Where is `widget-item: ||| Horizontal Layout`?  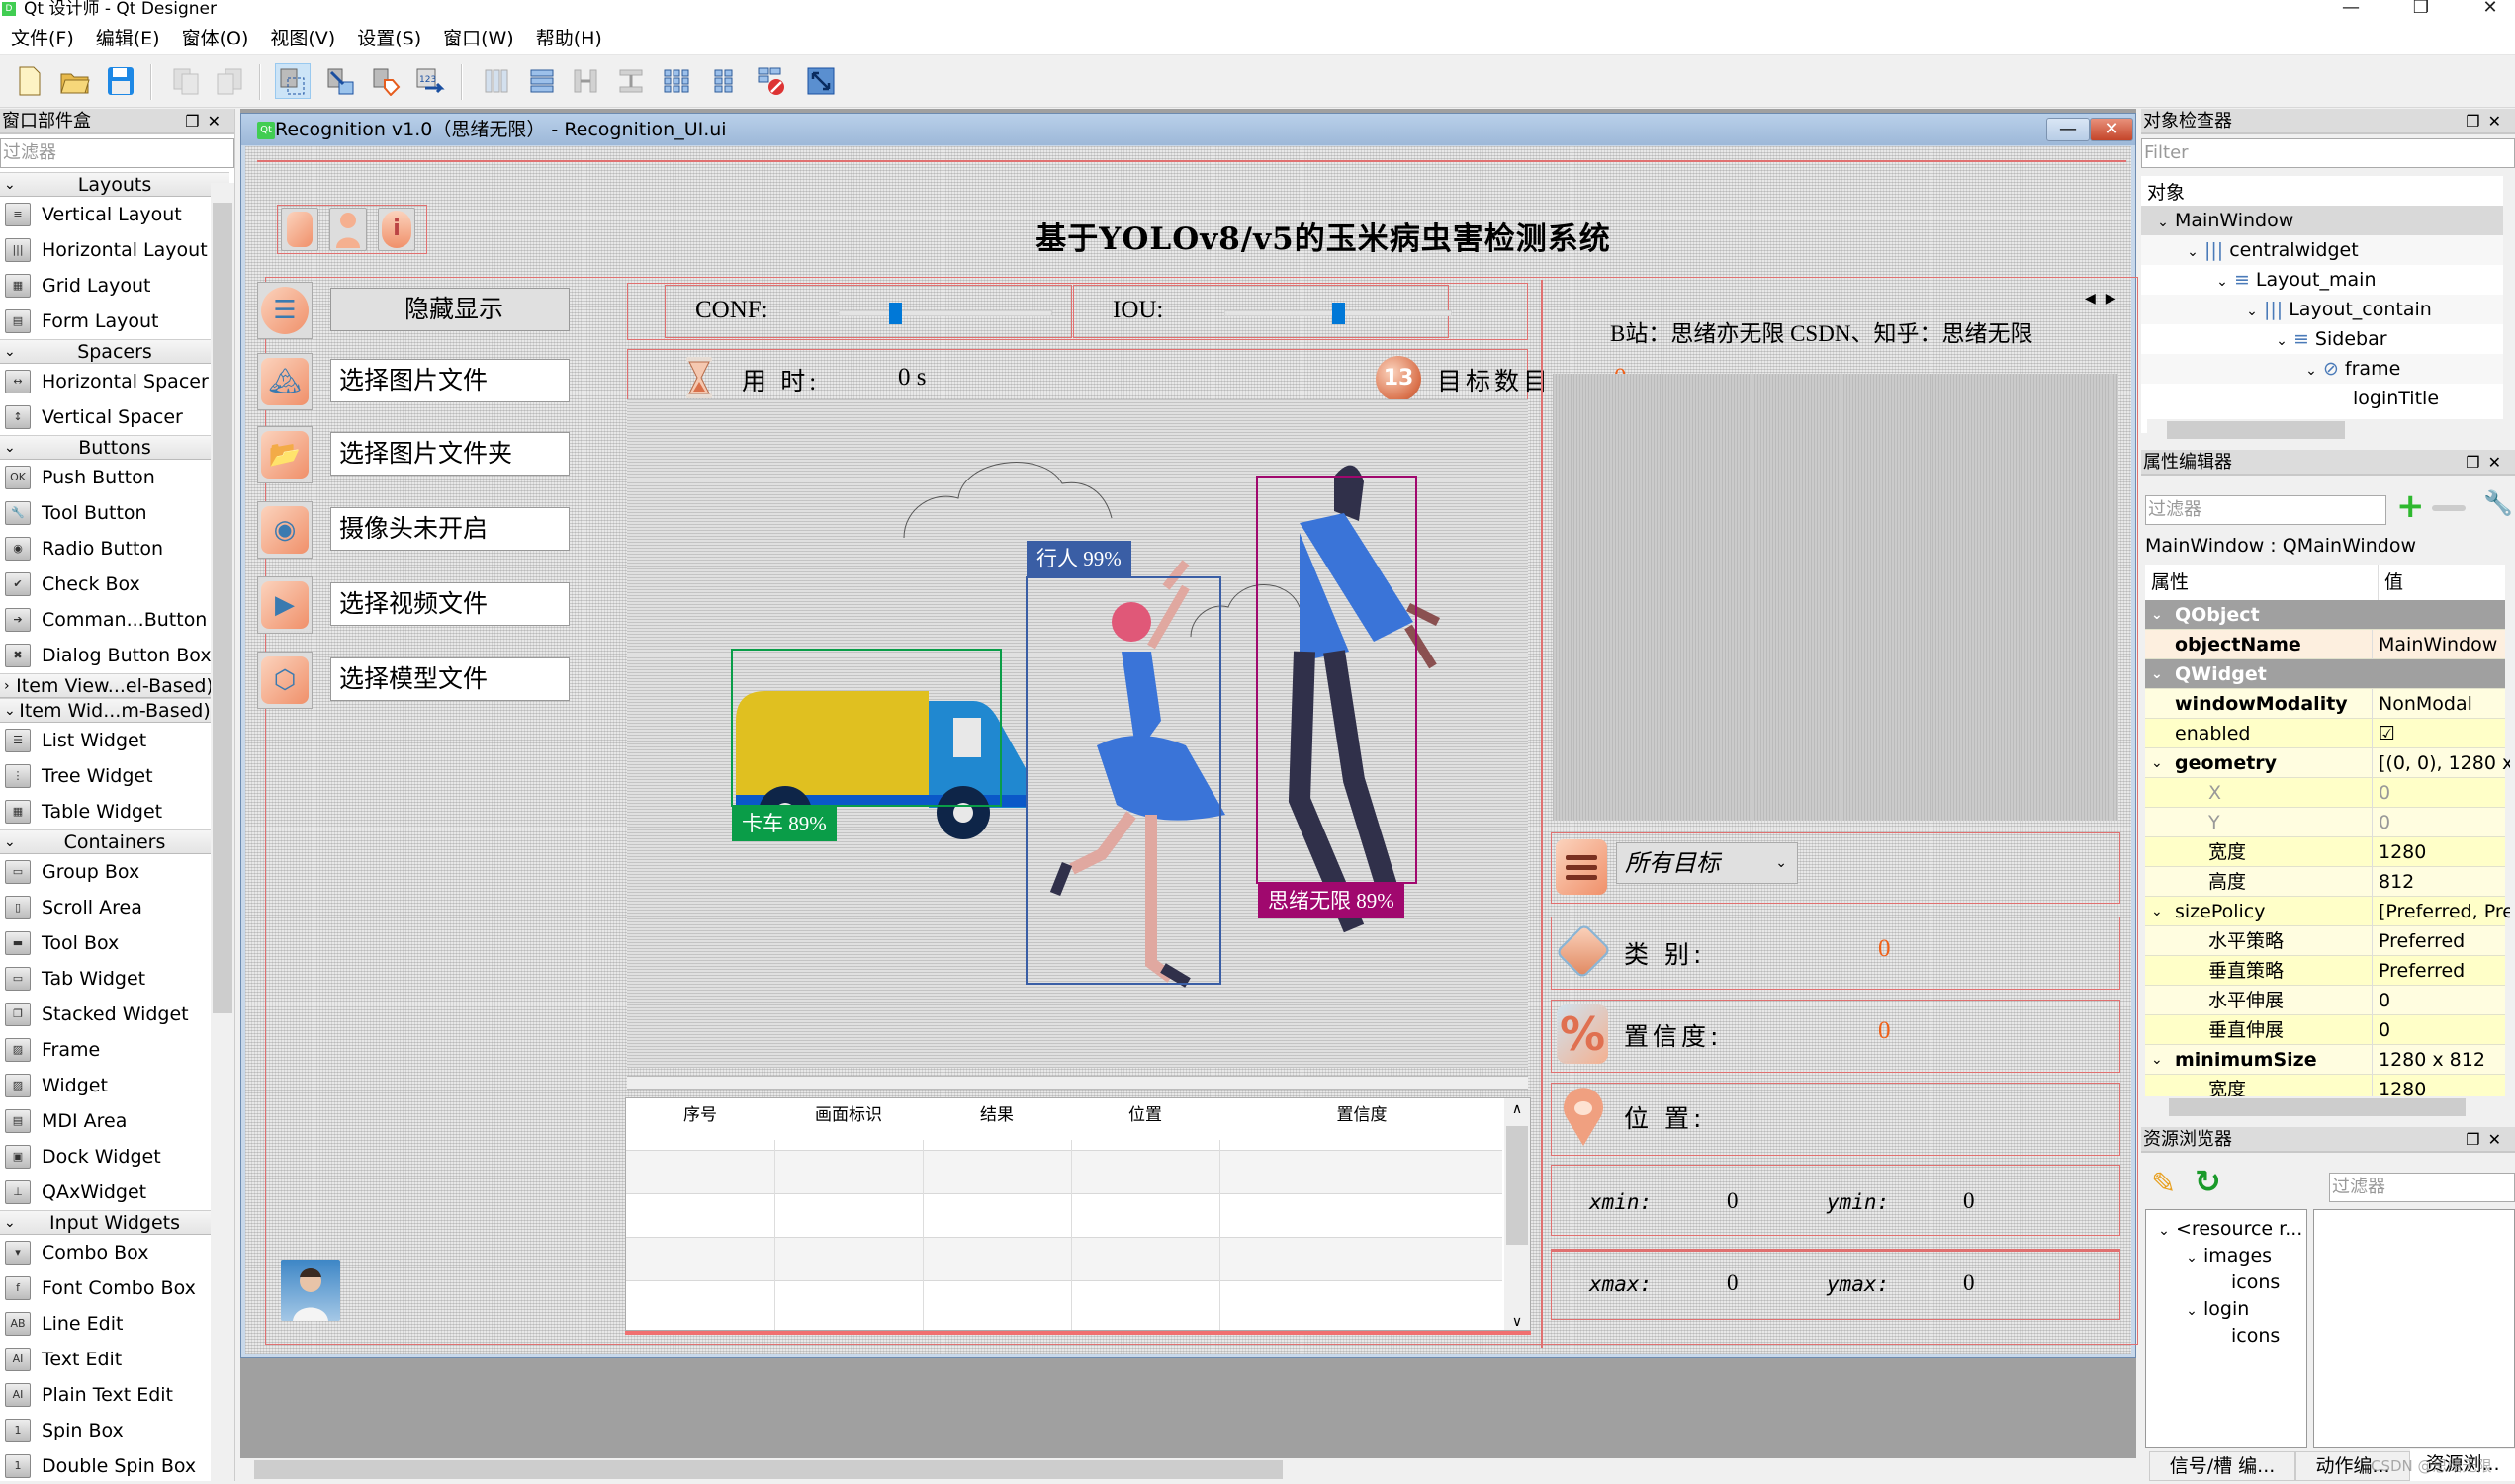 widget-item: ||| Horizontal Layout is located at coordinates (115, 250).